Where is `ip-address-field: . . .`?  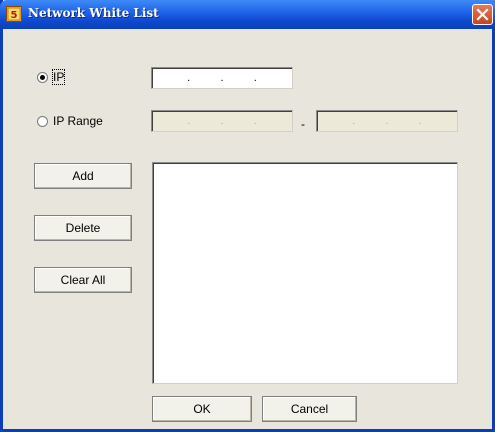 ip-address-field: . . . is located at coordinates (222, 78).